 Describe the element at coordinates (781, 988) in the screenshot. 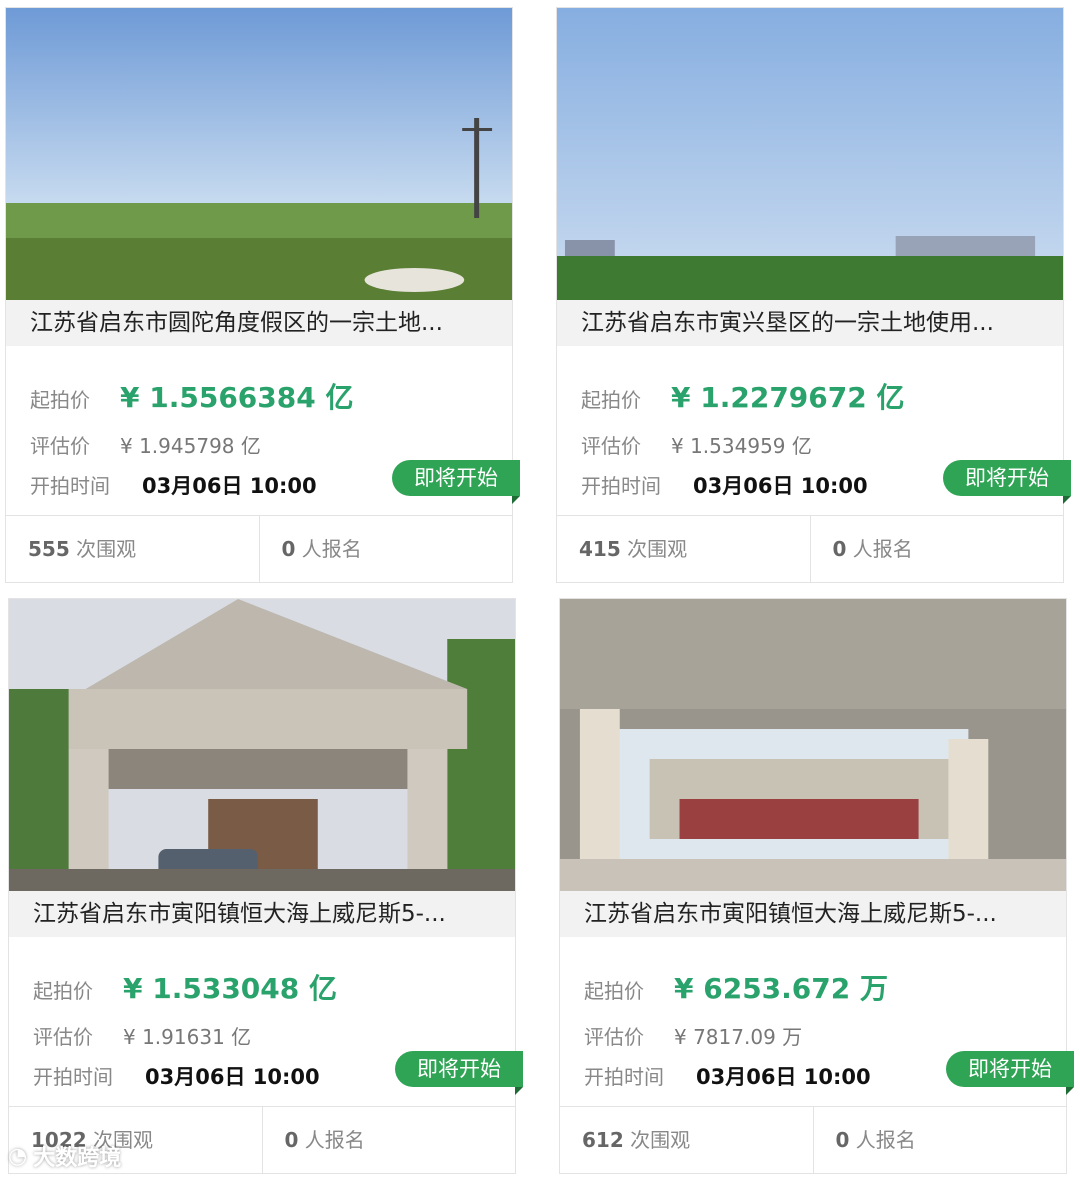

I see `start-price: ¥ 6253.672 万` at that location.